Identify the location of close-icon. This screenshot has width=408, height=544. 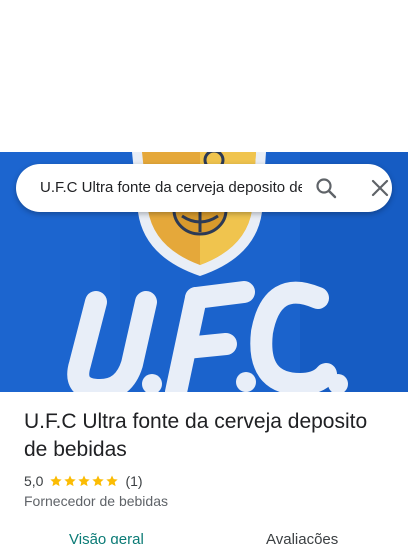
(380, 188).